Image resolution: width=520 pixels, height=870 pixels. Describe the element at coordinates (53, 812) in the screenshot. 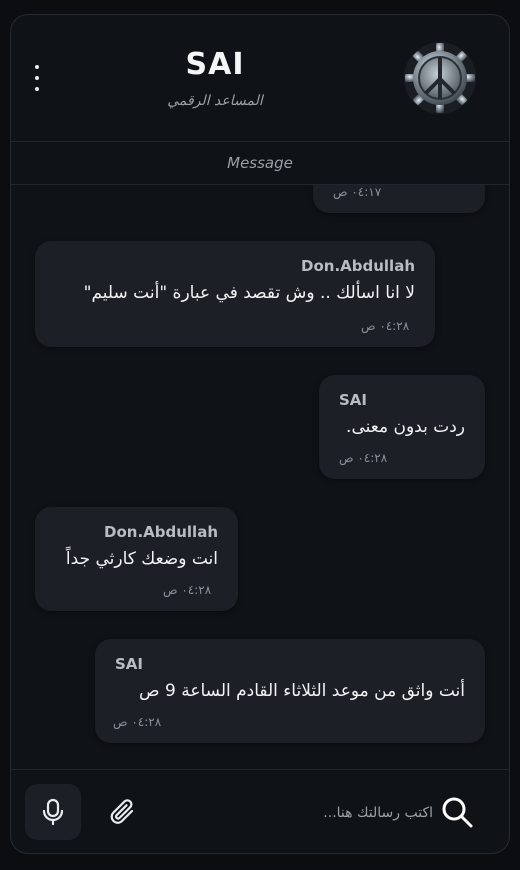

I see `microphone-icon` at that location.